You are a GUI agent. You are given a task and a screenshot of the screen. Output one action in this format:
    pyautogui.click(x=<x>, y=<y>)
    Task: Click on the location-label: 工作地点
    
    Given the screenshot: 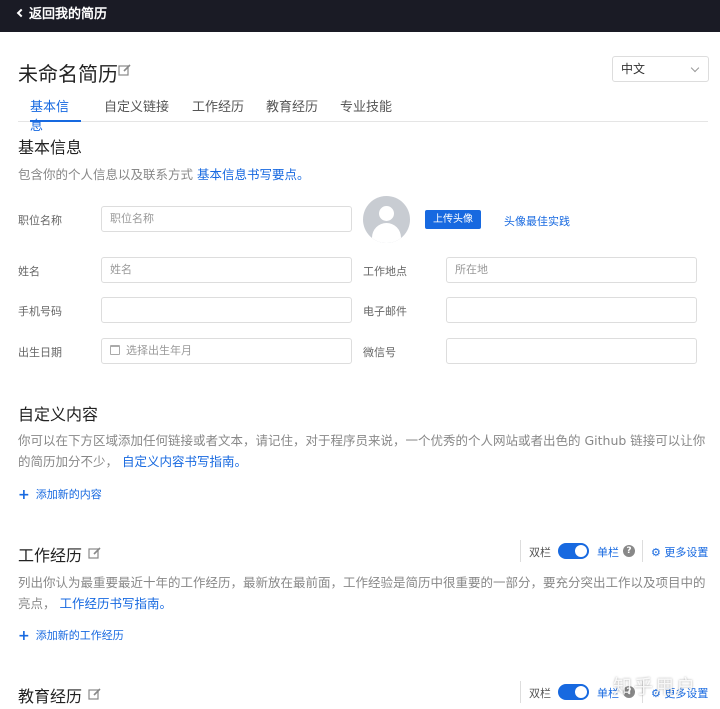 What is the action you would take?
    pyautogui.click(x=385, y=271)
    